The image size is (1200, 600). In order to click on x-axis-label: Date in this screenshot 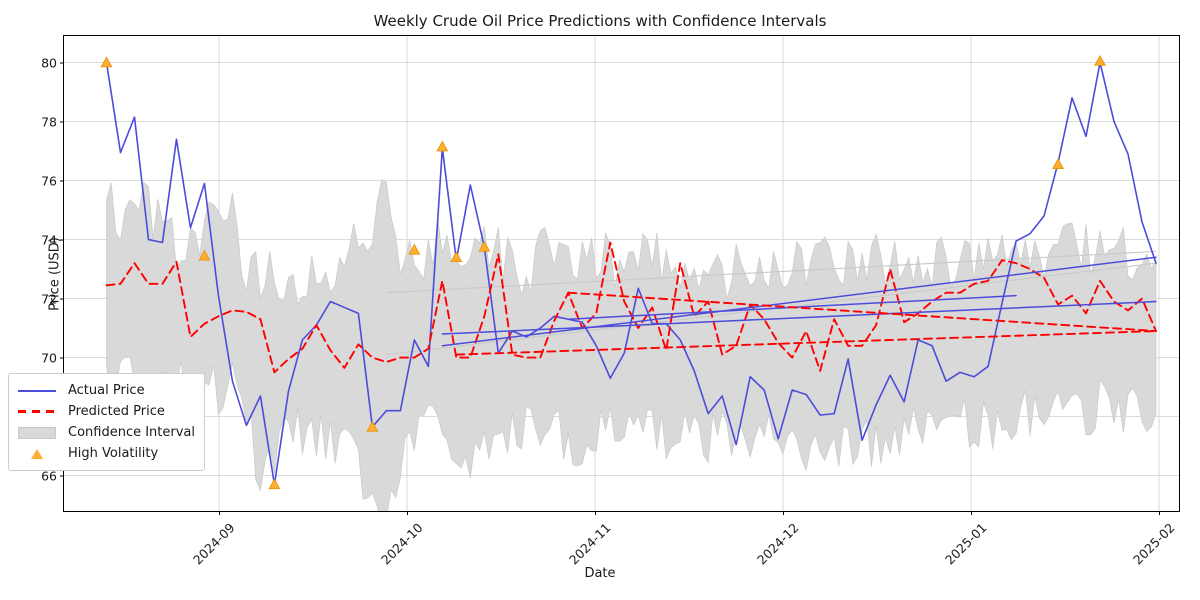, I will do `click(600, 573)`.